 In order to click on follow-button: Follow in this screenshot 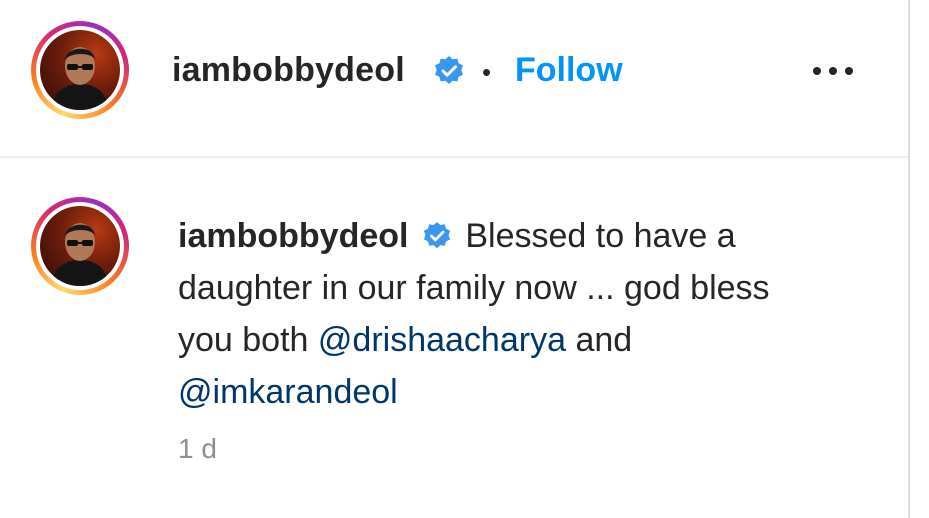, I will do `click(569, 70)`.